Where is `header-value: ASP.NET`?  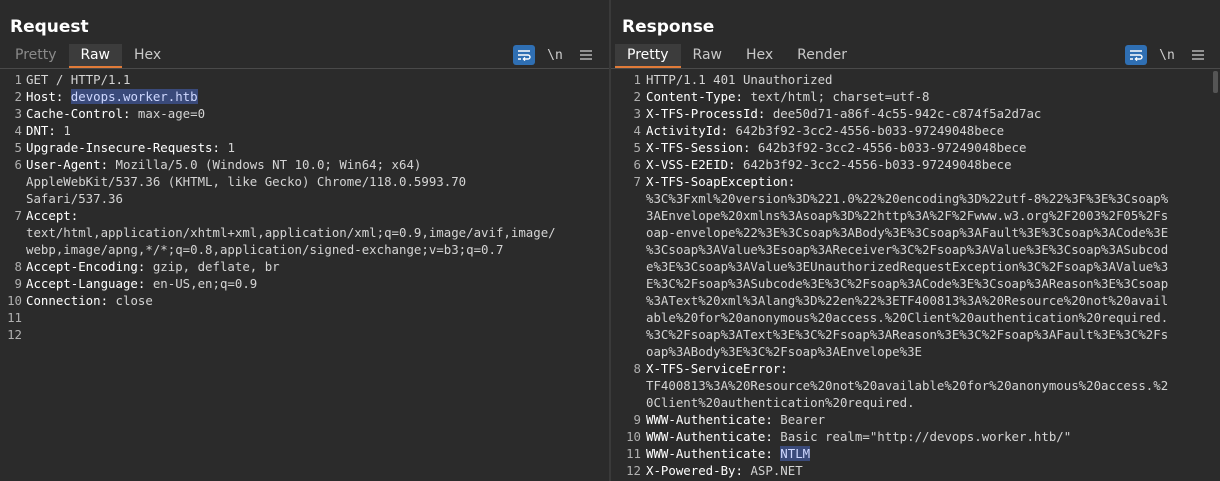 header-value: ASP.NET is located at coordinates (776, 470).